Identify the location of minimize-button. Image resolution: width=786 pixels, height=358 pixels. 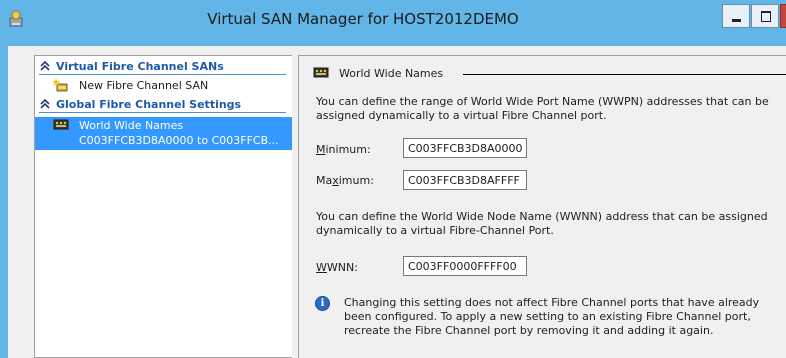
(736, 16).